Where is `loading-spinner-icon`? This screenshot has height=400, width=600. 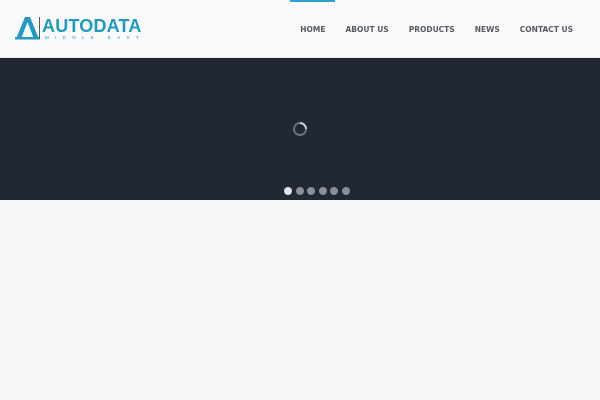
loading-spinner-icon is located at coordinates (300, 129).